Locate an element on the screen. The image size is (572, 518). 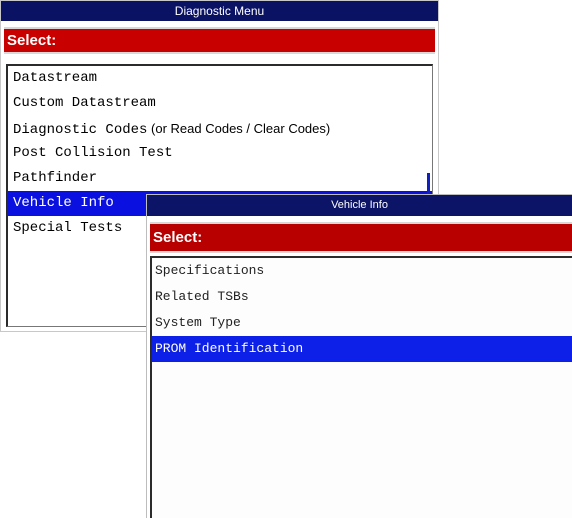
menu-item-custom-datastream: Custom Datastream is located at coordinates (220, 103).